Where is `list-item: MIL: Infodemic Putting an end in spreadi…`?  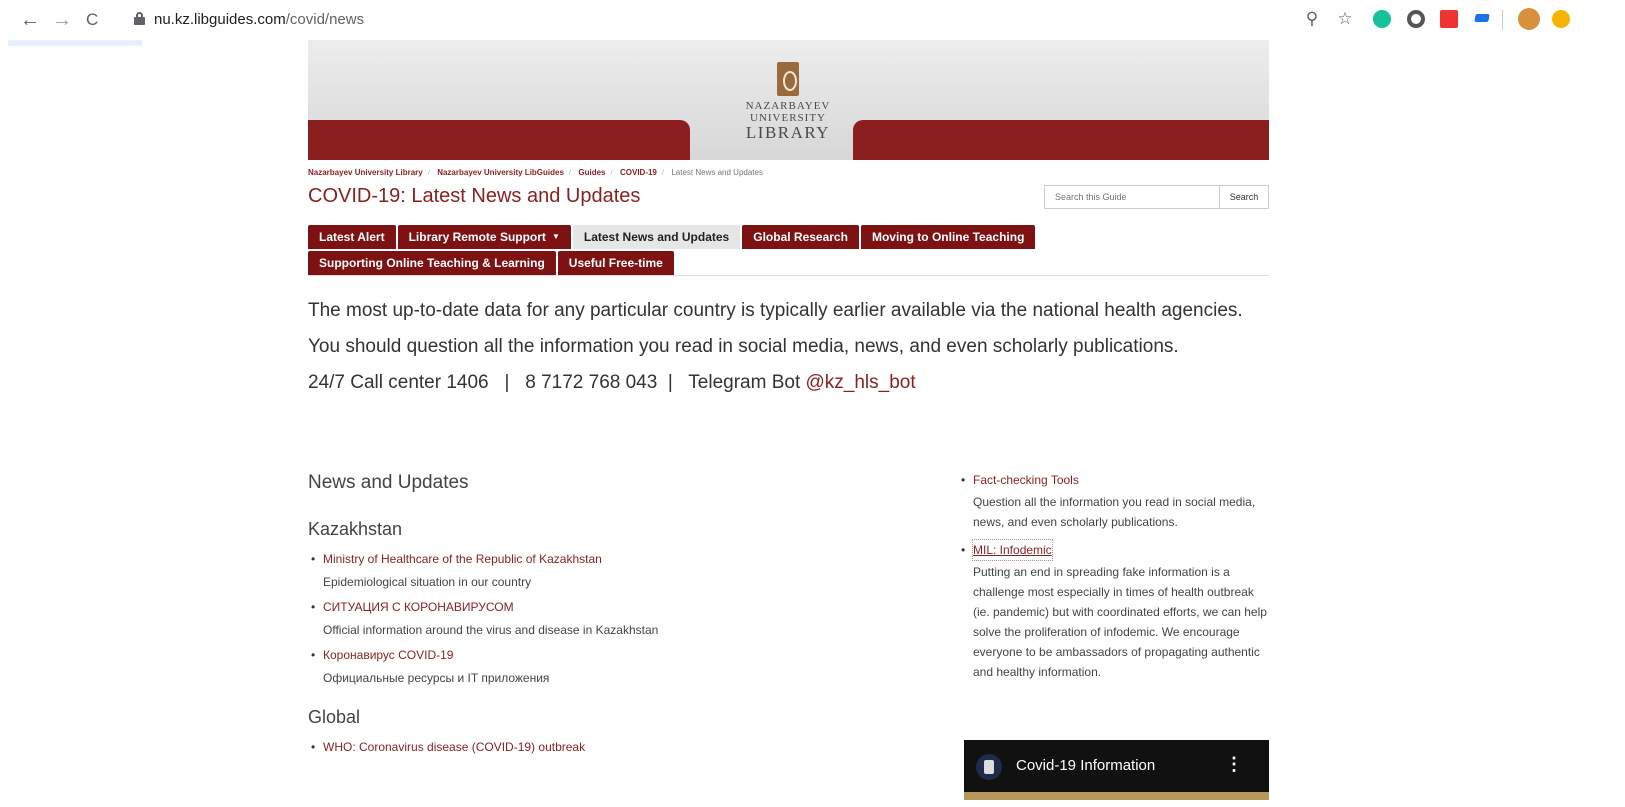
list-item: MIL: Infodemic Putting an end in spreadi… is located at coordinates (1113, 610).